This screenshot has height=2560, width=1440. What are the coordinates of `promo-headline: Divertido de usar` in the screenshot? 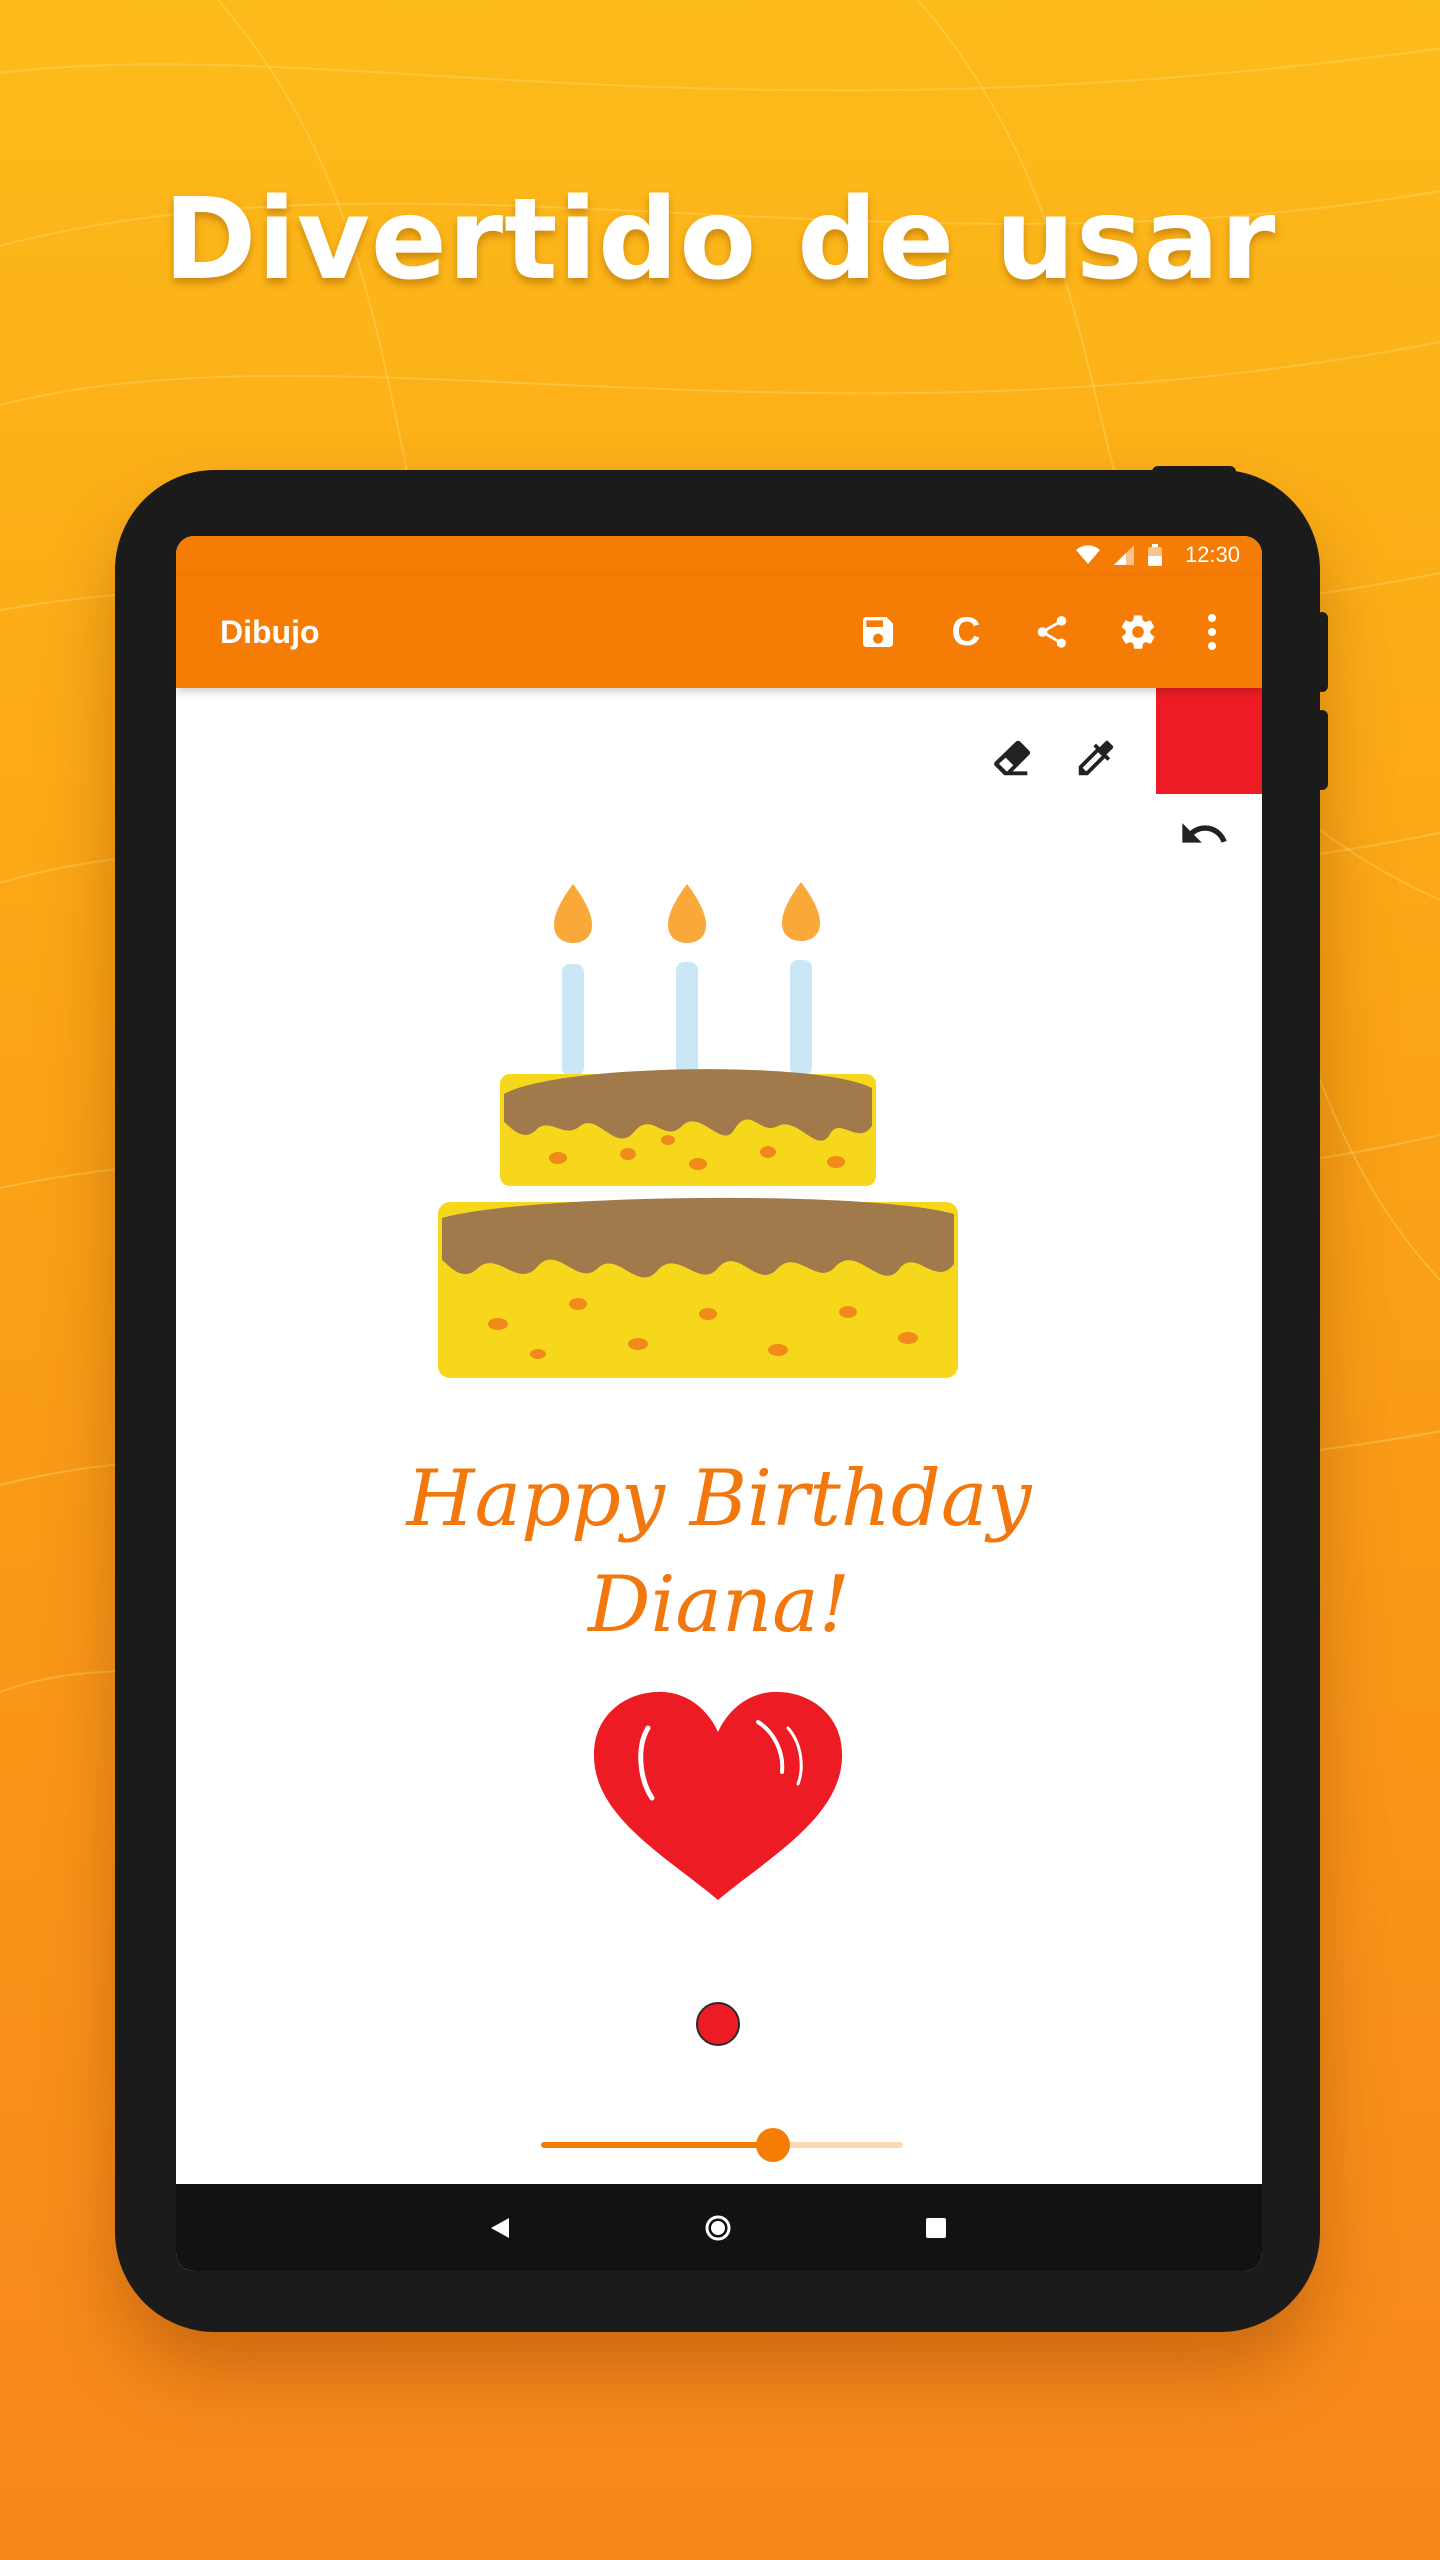 It's located at (720, 240).